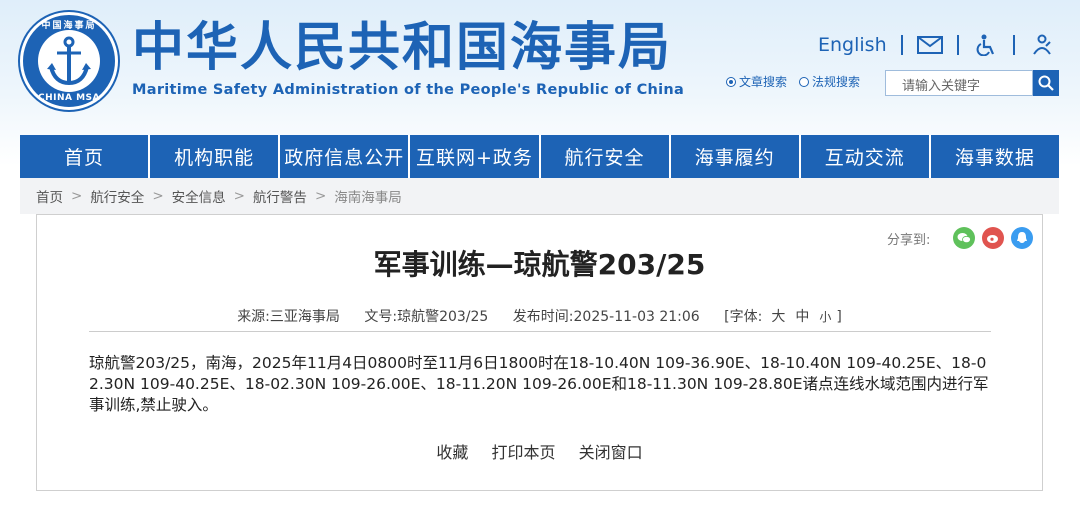  What do you see at coordinates (825, 317) in the screenshot?
I see `font-small-button: 小` at bounding box center [825, 317].